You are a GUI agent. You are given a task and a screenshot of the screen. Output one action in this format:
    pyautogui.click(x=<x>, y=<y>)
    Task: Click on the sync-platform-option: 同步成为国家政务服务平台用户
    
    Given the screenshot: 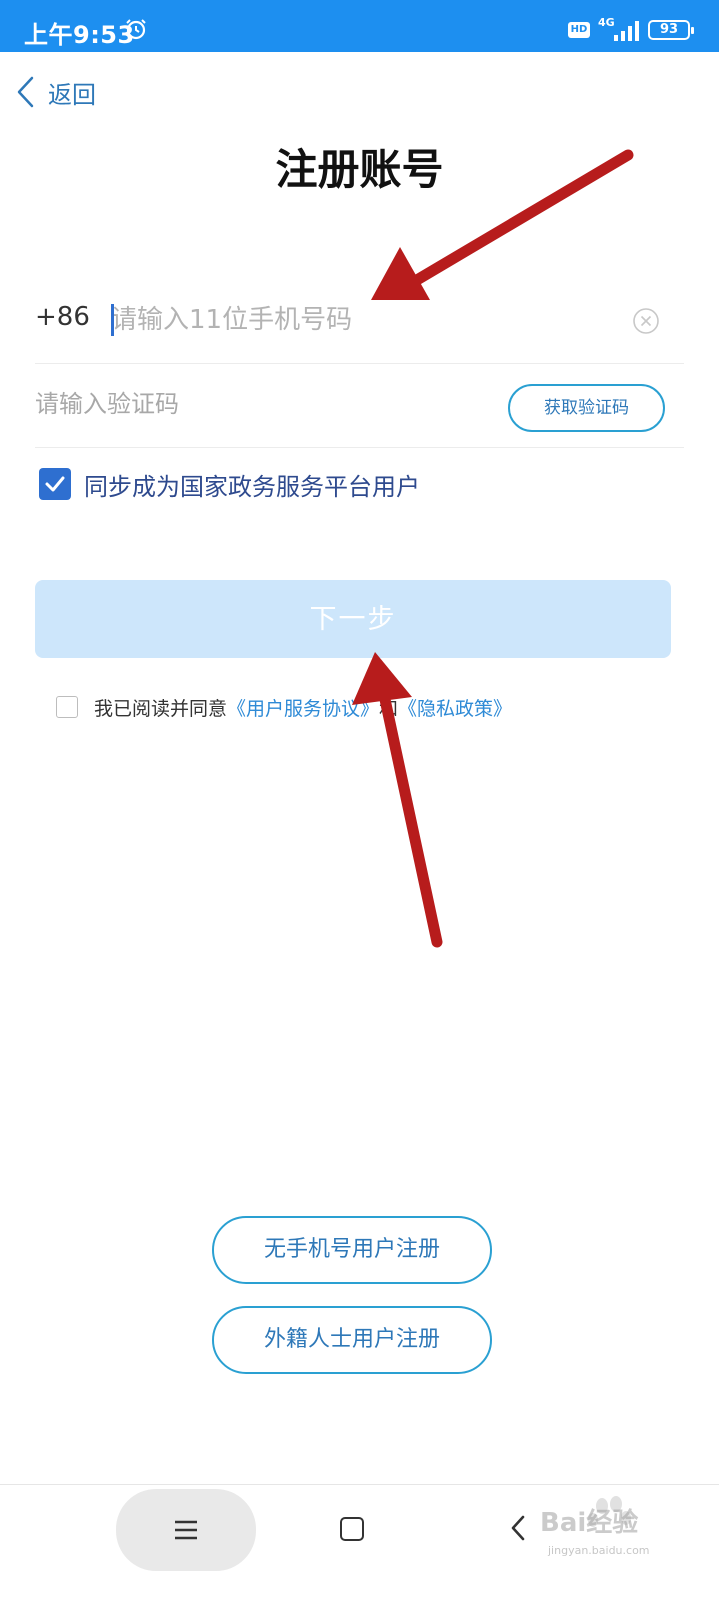 What is the action you would take?
    pyautogui.click(x=229, y=484)
    